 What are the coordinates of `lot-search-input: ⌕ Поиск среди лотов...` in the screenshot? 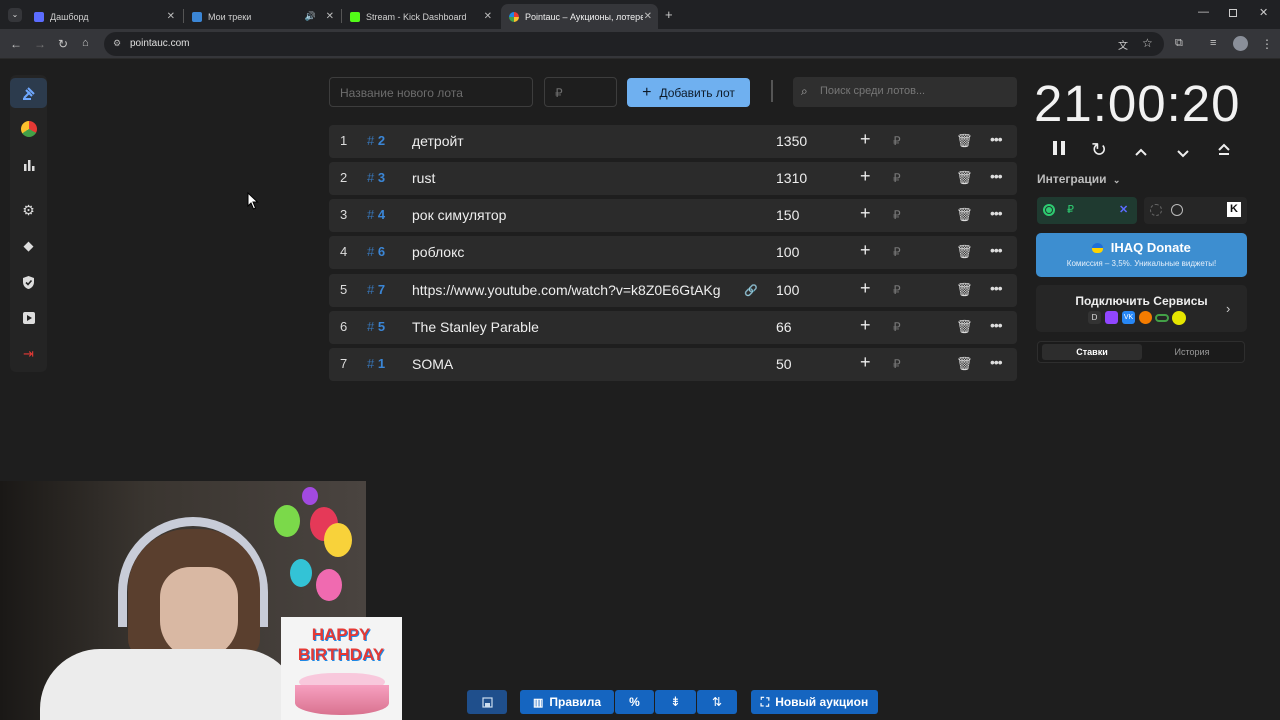 It's located at (905, 92).